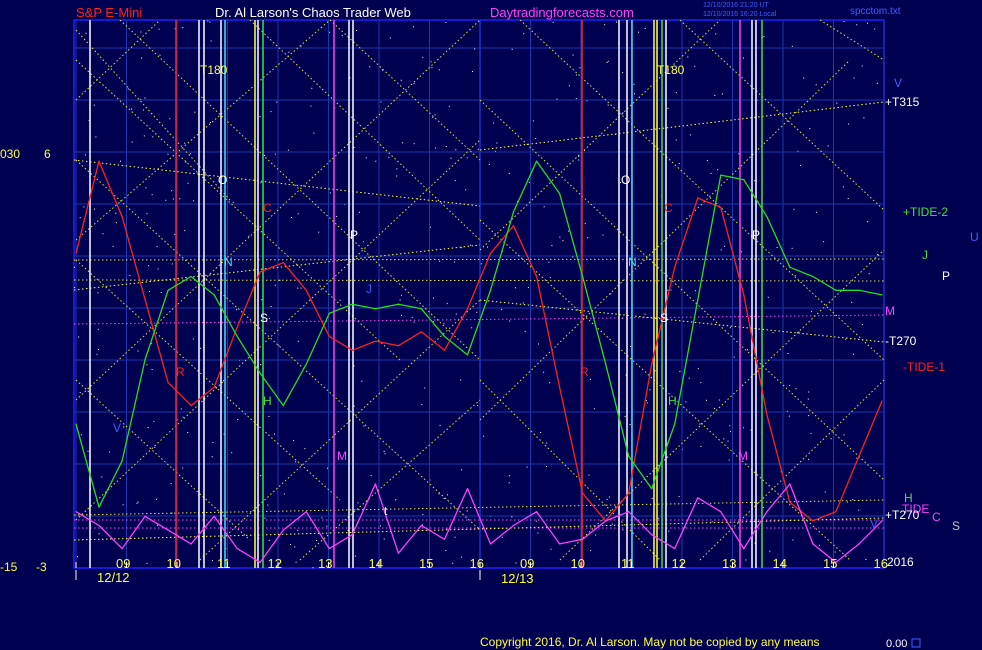 The width and height of the screenshot is (982, 650). I want to click on x-tick-label: 13, so click(325, 563).